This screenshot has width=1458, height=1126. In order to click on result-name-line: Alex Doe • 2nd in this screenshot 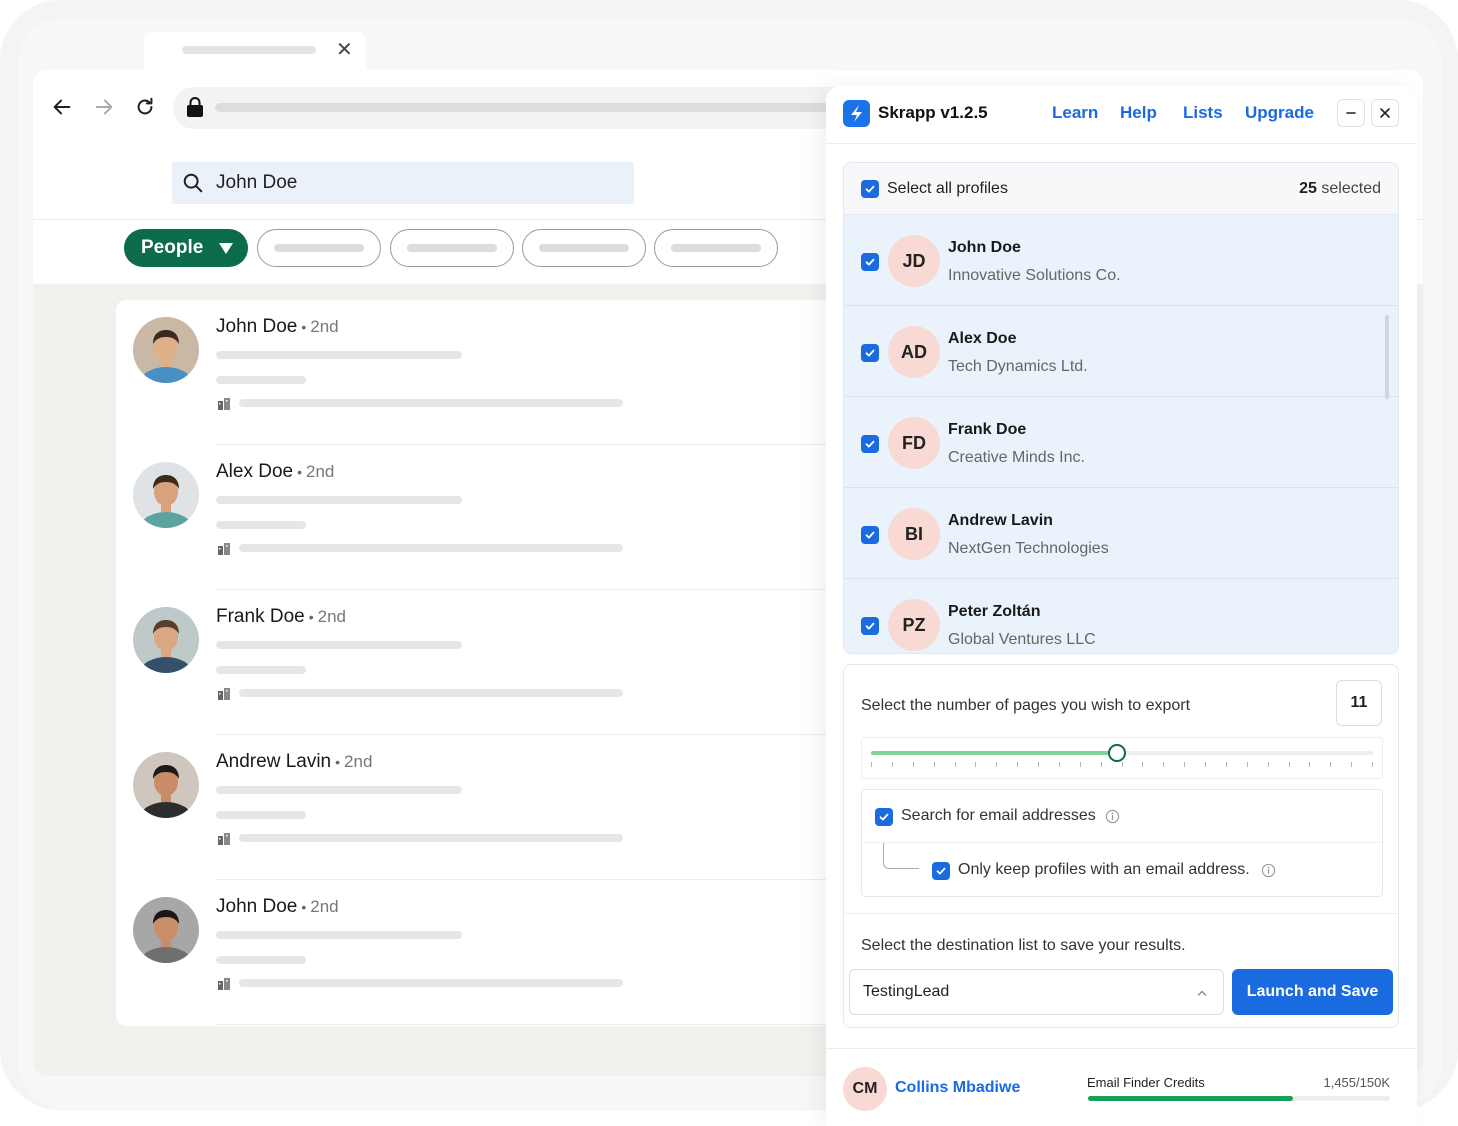, I will do `click(275, 472)`.